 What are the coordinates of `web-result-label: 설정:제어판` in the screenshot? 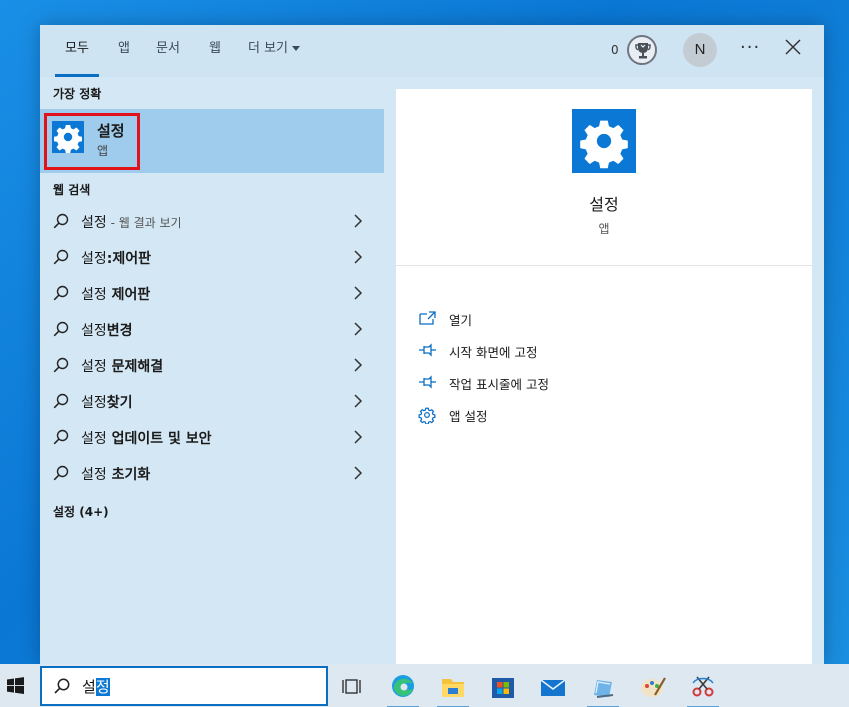 It's located at (116, 258).